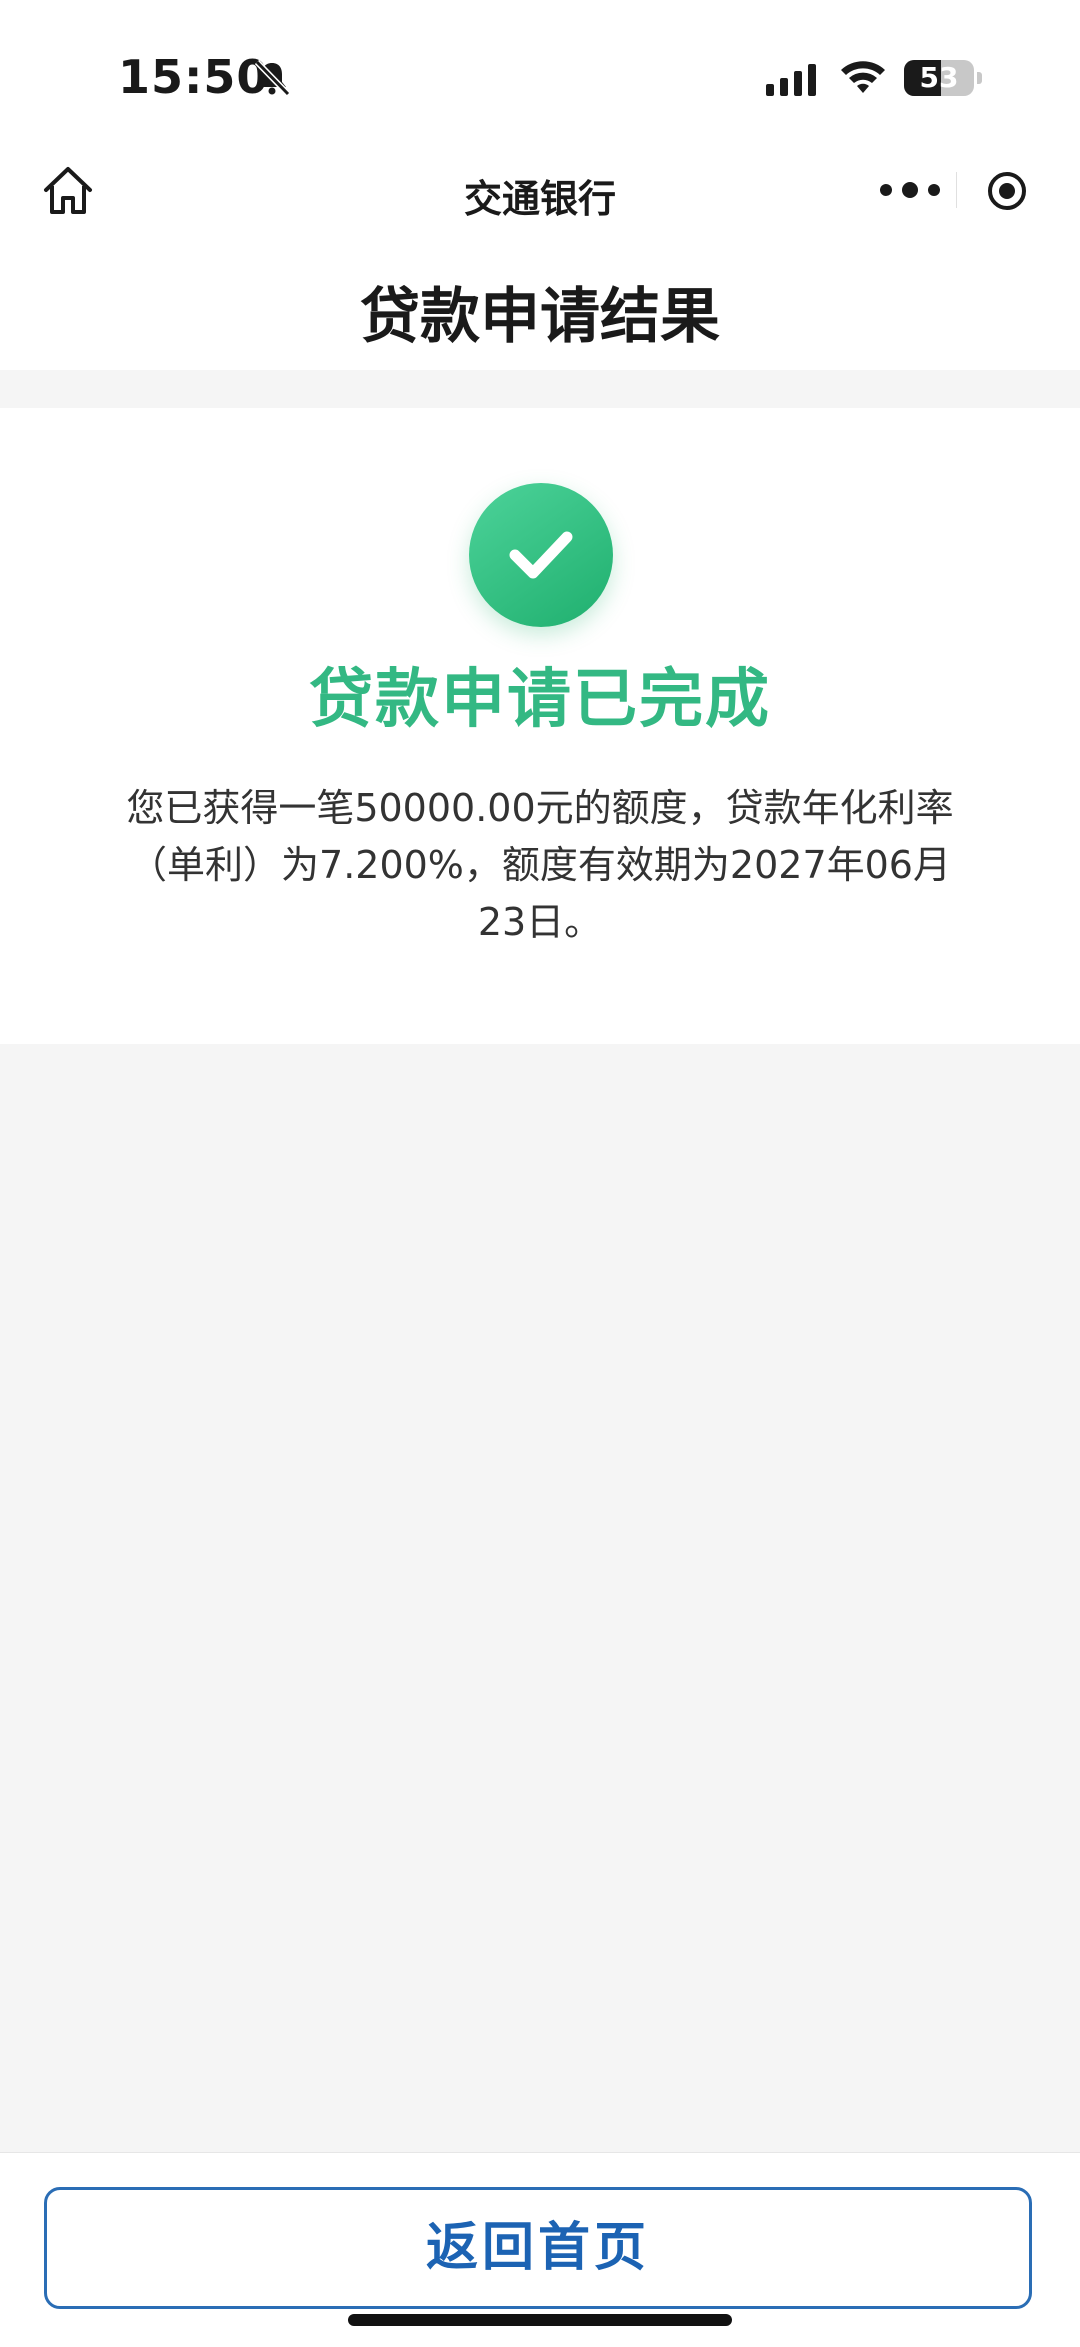 Image resolution: width=1080 pixels, height=2347 pixels. What do you see at coordinates (194, 77) in the screenshot?
I see `status-time: 15:50` at bounding box center [194, 77].